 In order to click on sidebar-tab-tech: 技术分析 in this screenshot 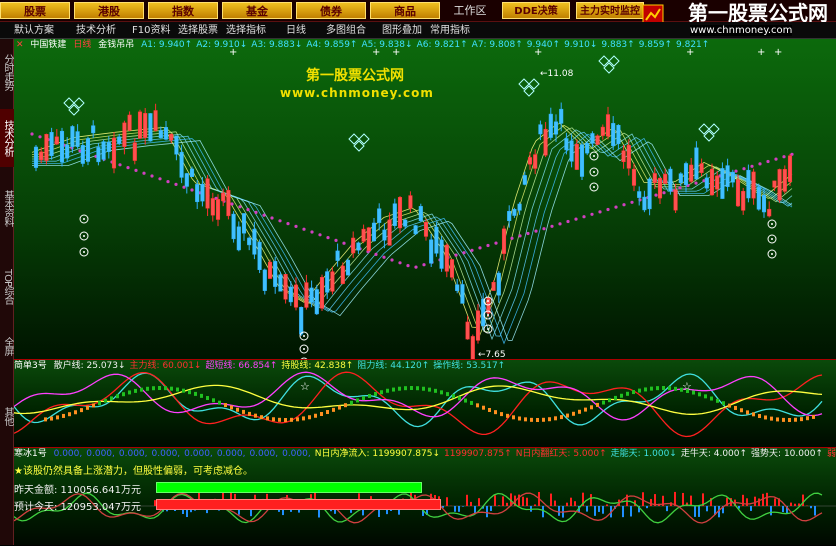, I will do `click(7, 138)`.